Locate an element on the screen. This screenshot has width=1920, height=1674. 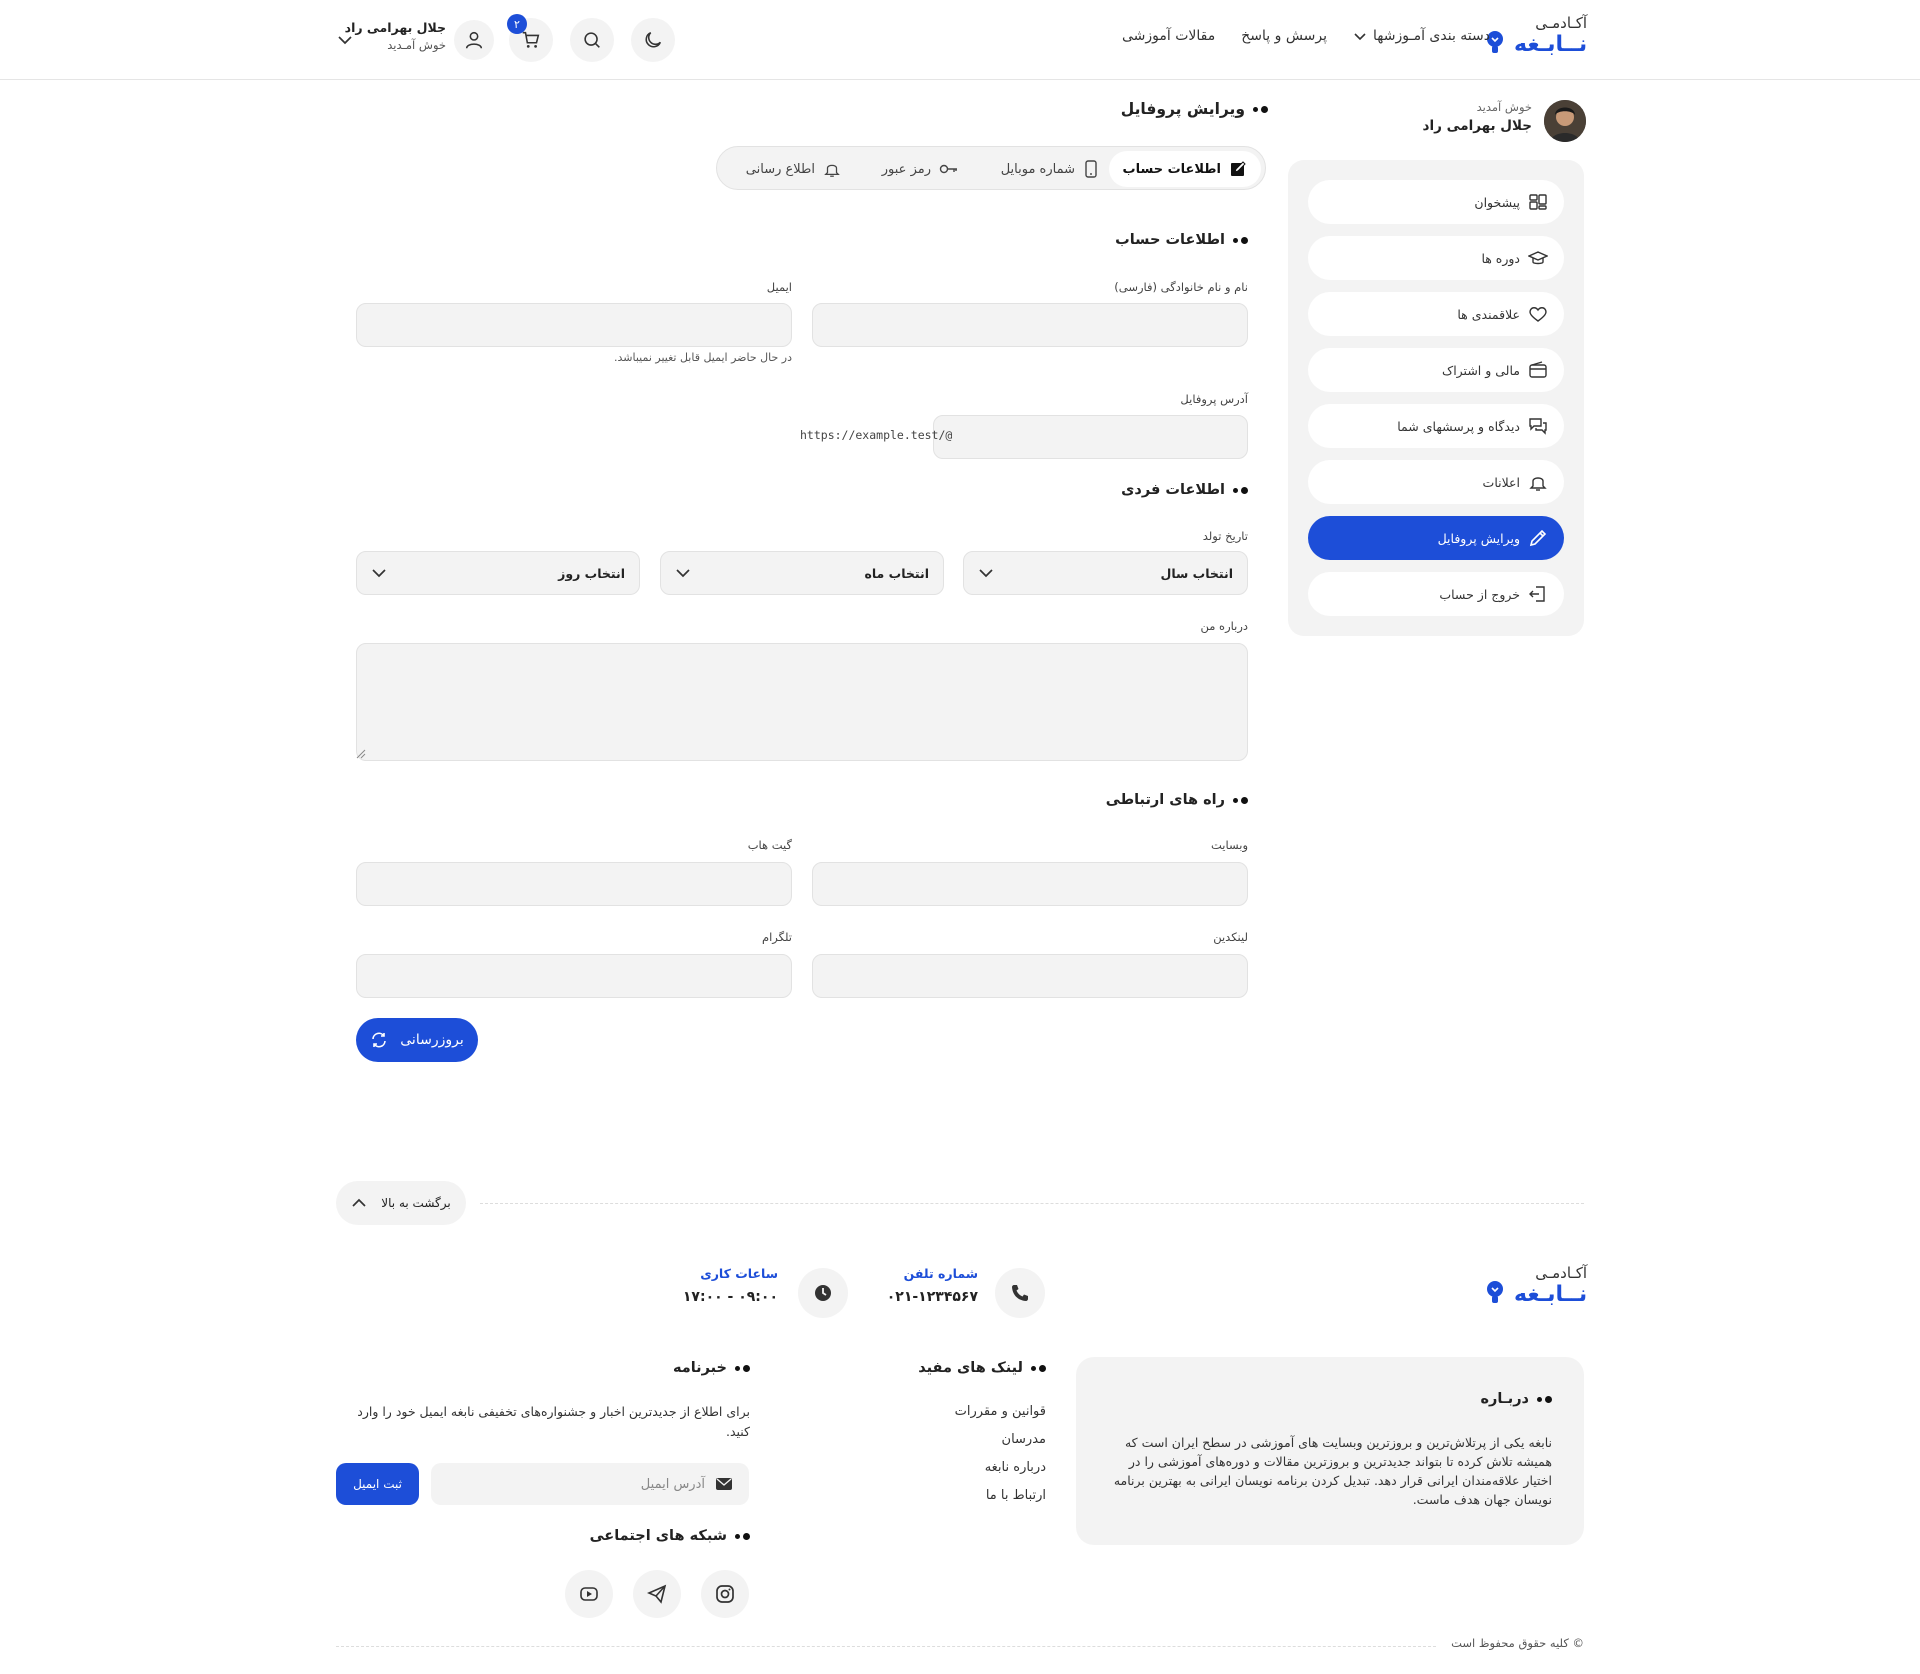
sidebar-item-notifications: اعلانات is located at coordinates (1436, 482).